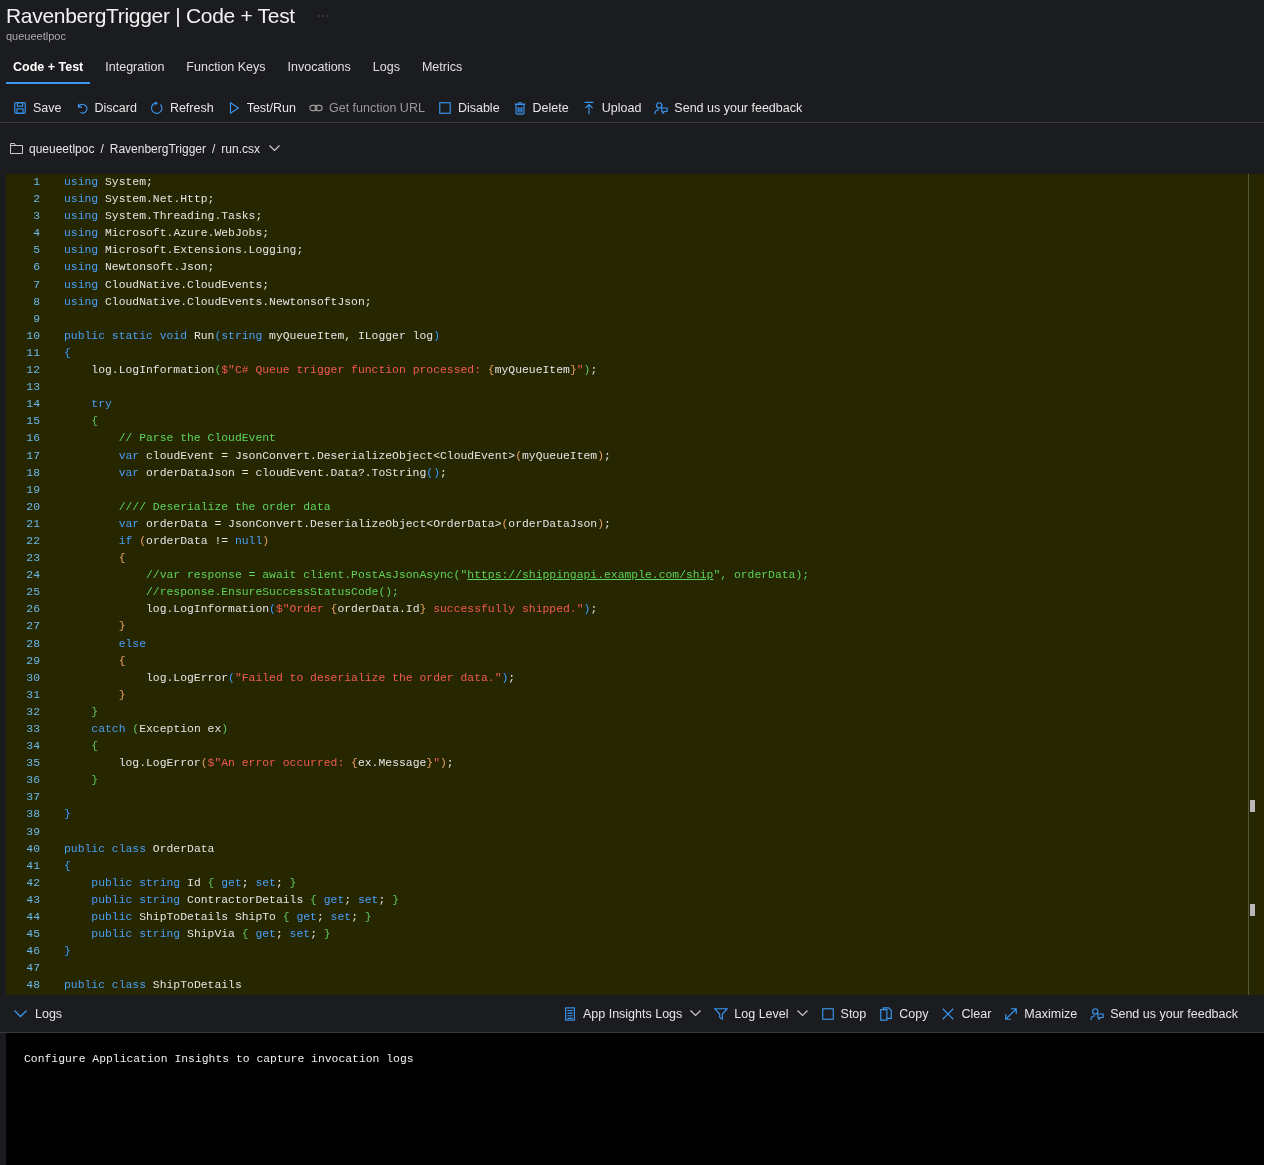 This screenshot has height=1165, width=1264. I want to click on log-action-button: Copy, so click(904, 1013).